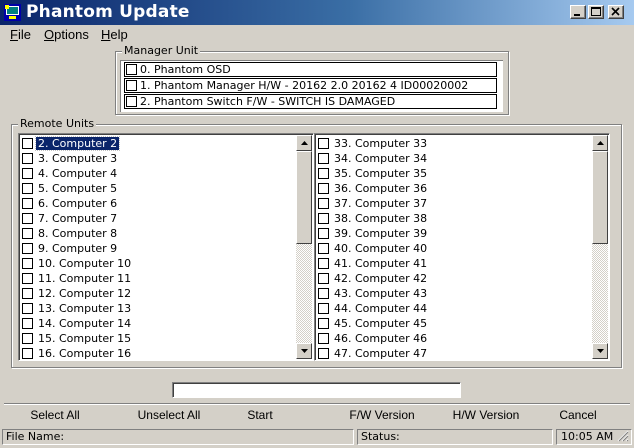  Describe the element at coordinates (381, 263) in the screenshot. I see `remote-unit-label: 41. Computer 41` at that location.